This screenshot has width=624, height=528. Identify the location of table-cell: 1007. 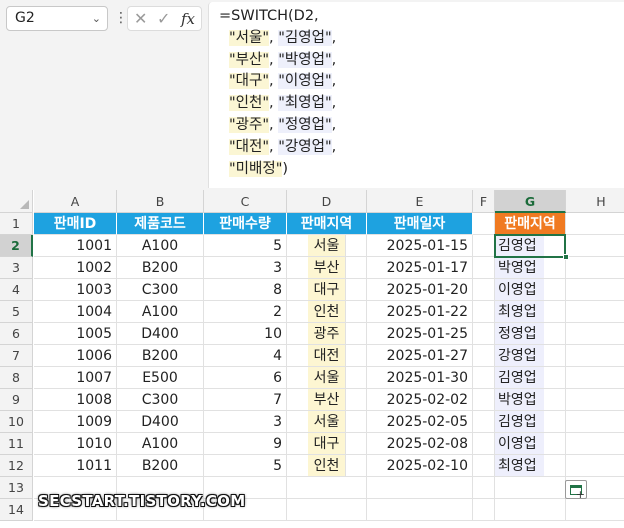
(75, 378).